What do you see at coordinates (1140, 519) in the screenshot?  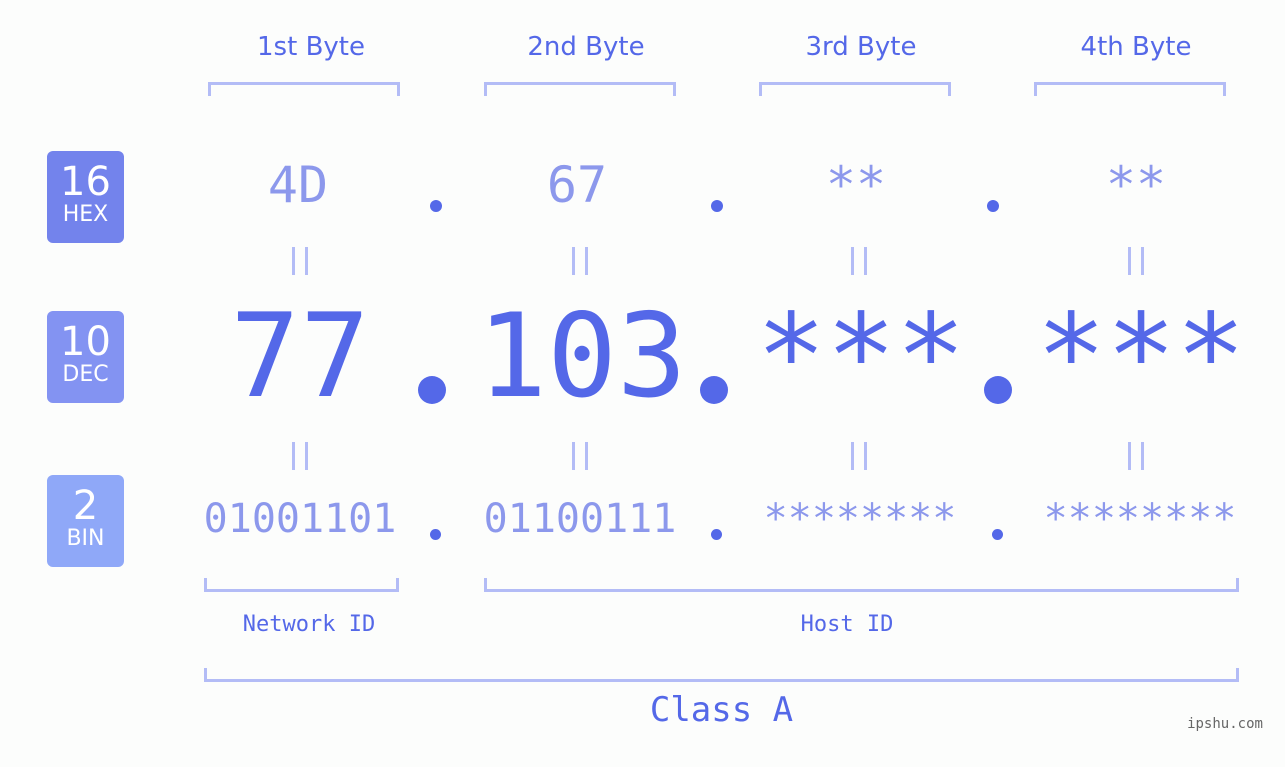 I see `bin-byte-4: ********` at bounding box center [1140, 519].